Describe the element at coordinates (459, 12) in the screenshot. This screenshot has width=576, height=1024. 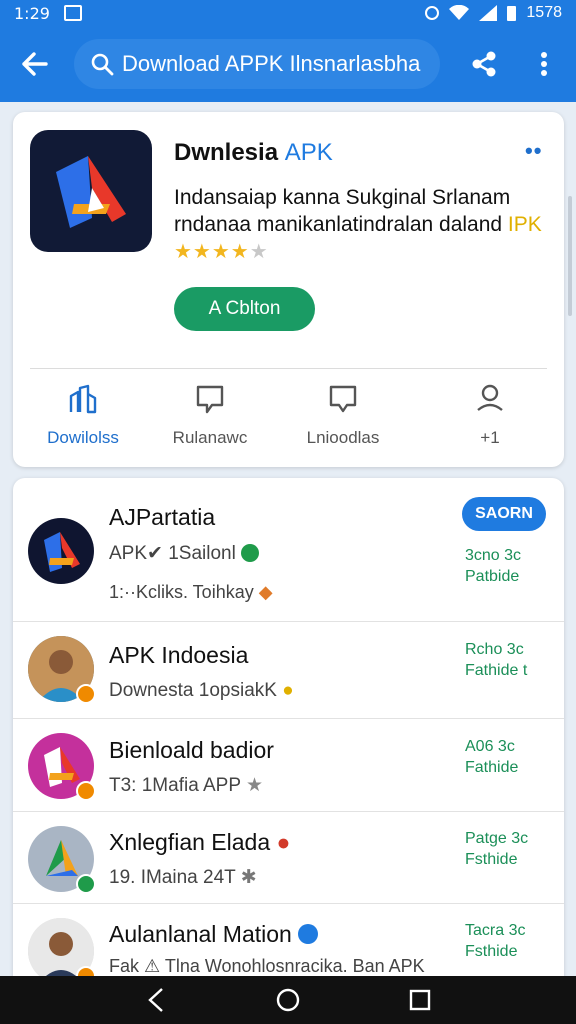
I see `wifi-icon` at that location.